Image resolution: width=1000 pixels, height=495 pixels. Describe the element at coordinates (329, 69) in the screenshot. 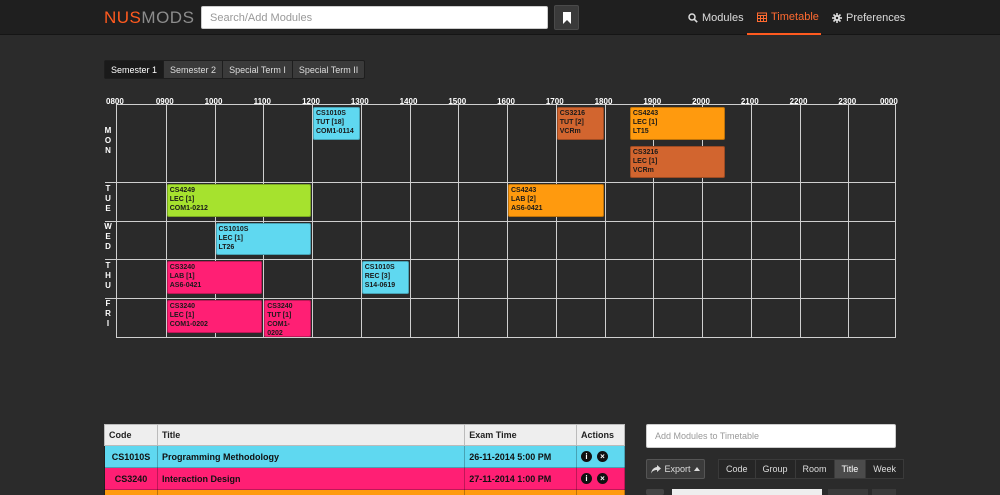

I see `tab-special-term-2: Special Term II` at that location.